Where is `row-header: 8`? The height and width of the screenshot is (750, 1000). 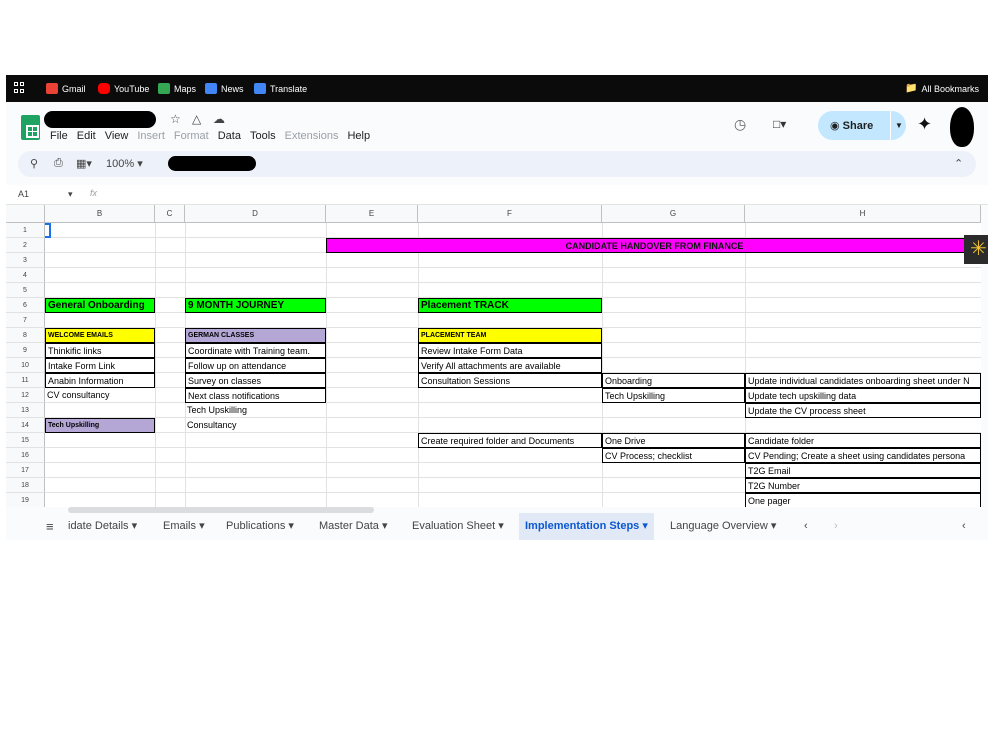 row-header: 8 is located at coordinates (25, 335).